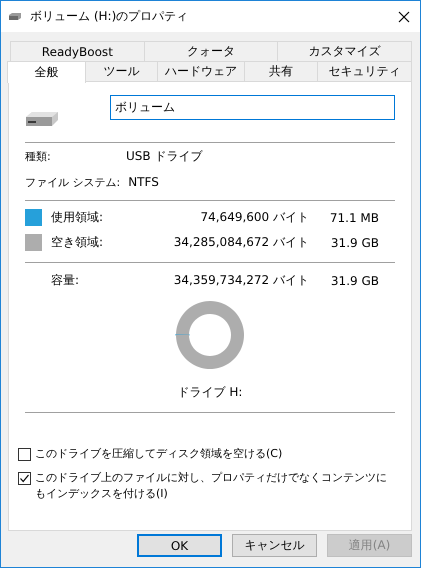  What do you see at coordinates (252, 107) in the screenshot?
I see `name-field: ボリューム` at bounding box center [252, 107].